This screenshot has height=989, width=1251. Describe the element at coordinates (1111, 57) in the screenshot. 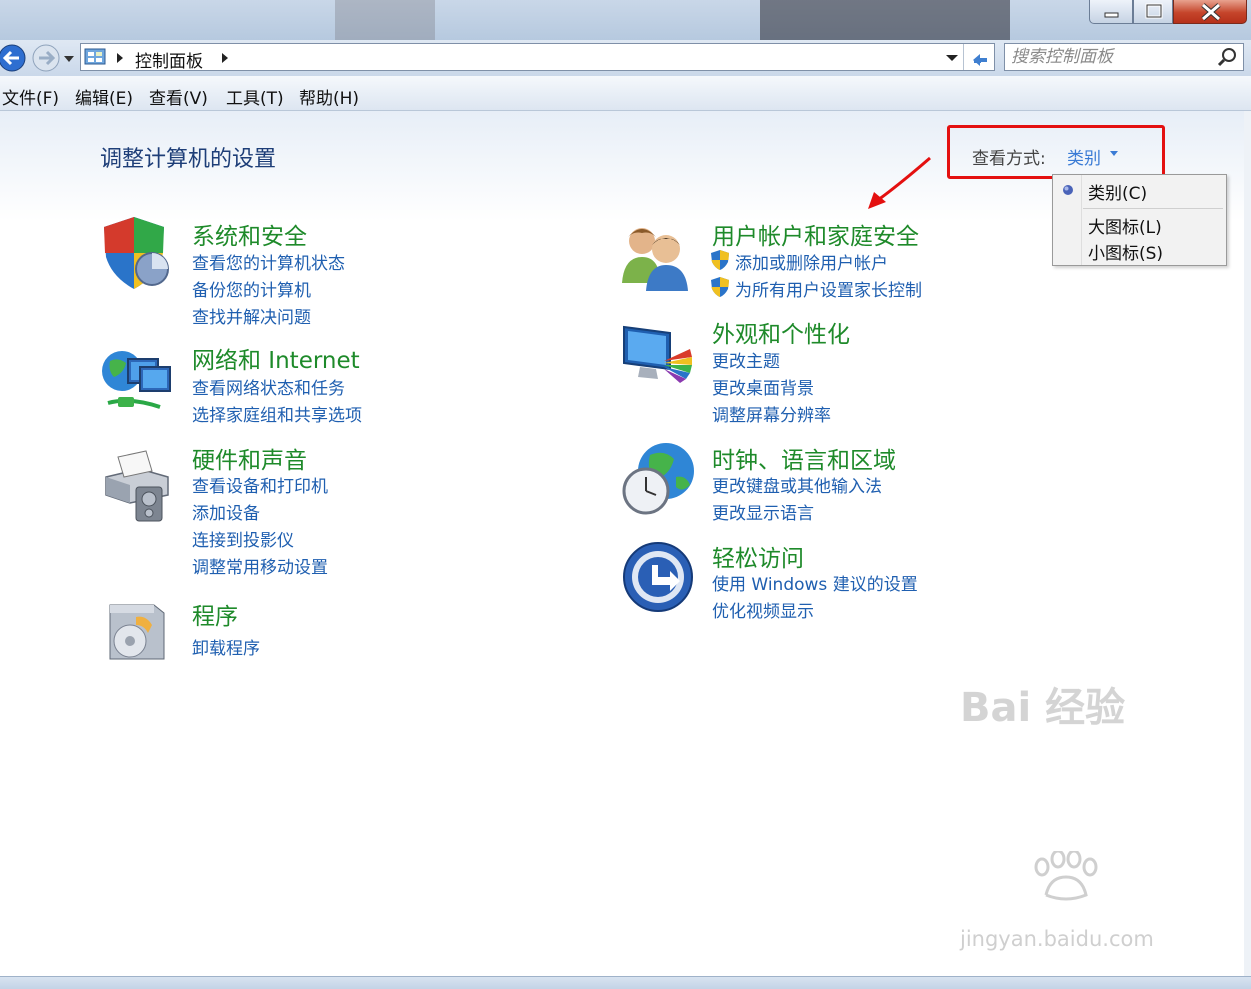

I see `search-input` at that location.